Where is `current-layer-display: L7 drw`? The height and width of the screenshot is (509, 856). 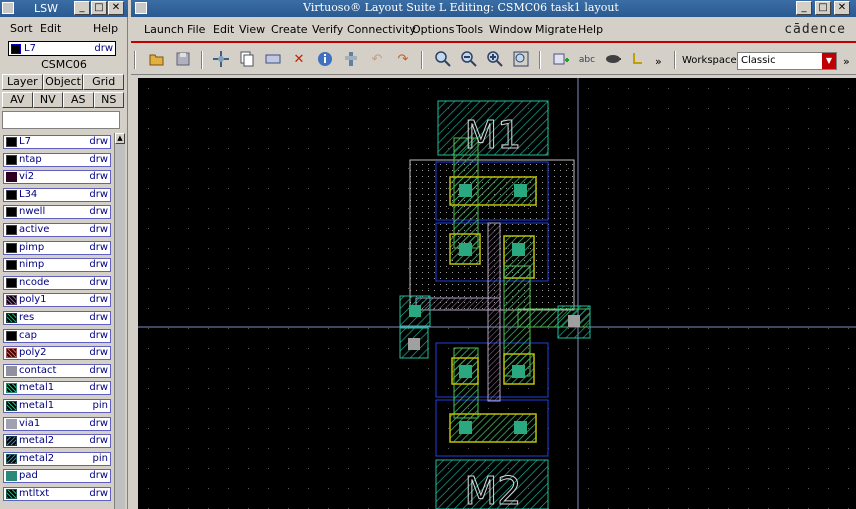
current-layer-display: L7 drw is located at coordinates (62, 48).